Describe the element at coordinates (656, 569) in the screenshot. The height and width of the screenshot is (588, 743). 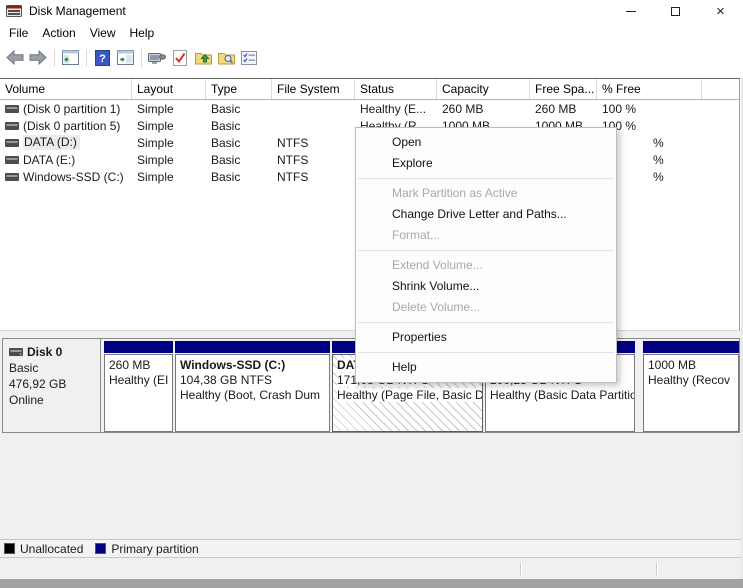
I see `status-bar-separator` at that location.